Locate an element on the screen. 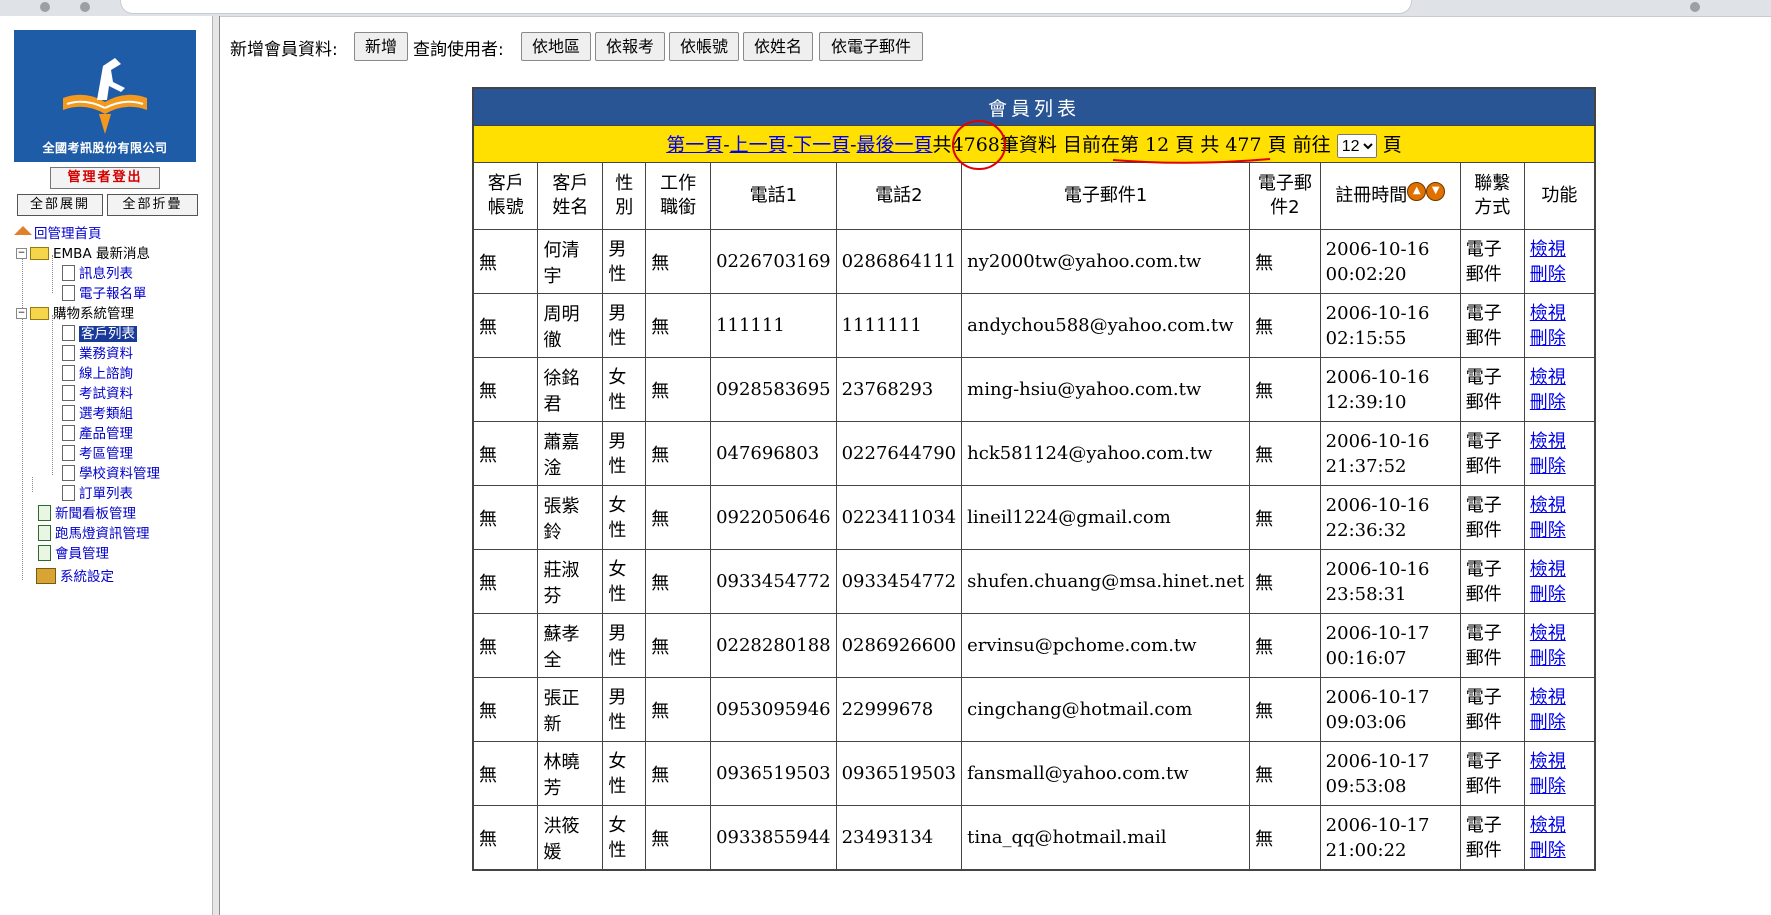 The height and width of the screenshot is (915, 1771). tree-item-newsletter-list: 電子報名單 is located at coordinates (104, 294).